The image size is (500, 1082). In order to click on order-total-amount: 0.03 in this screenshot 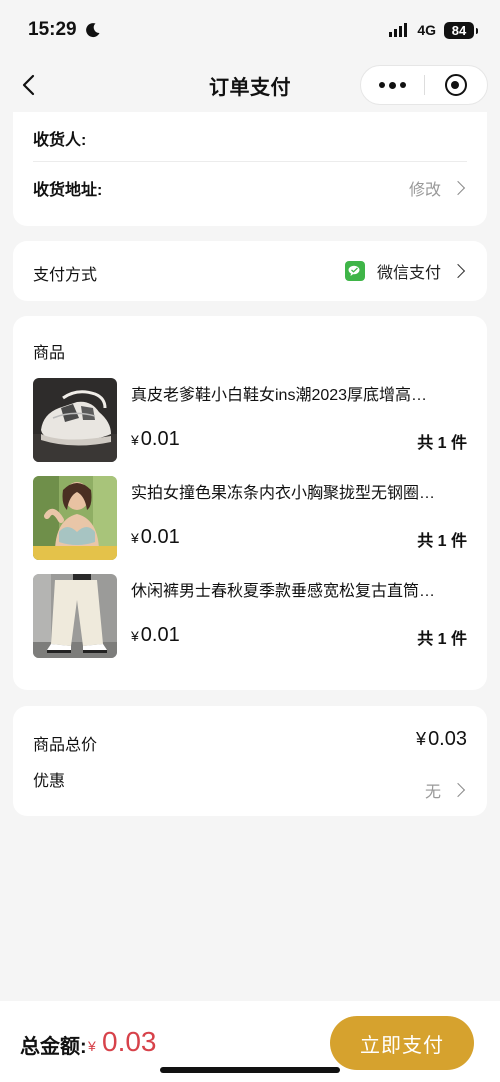, I will do `click(129, 1041)`.